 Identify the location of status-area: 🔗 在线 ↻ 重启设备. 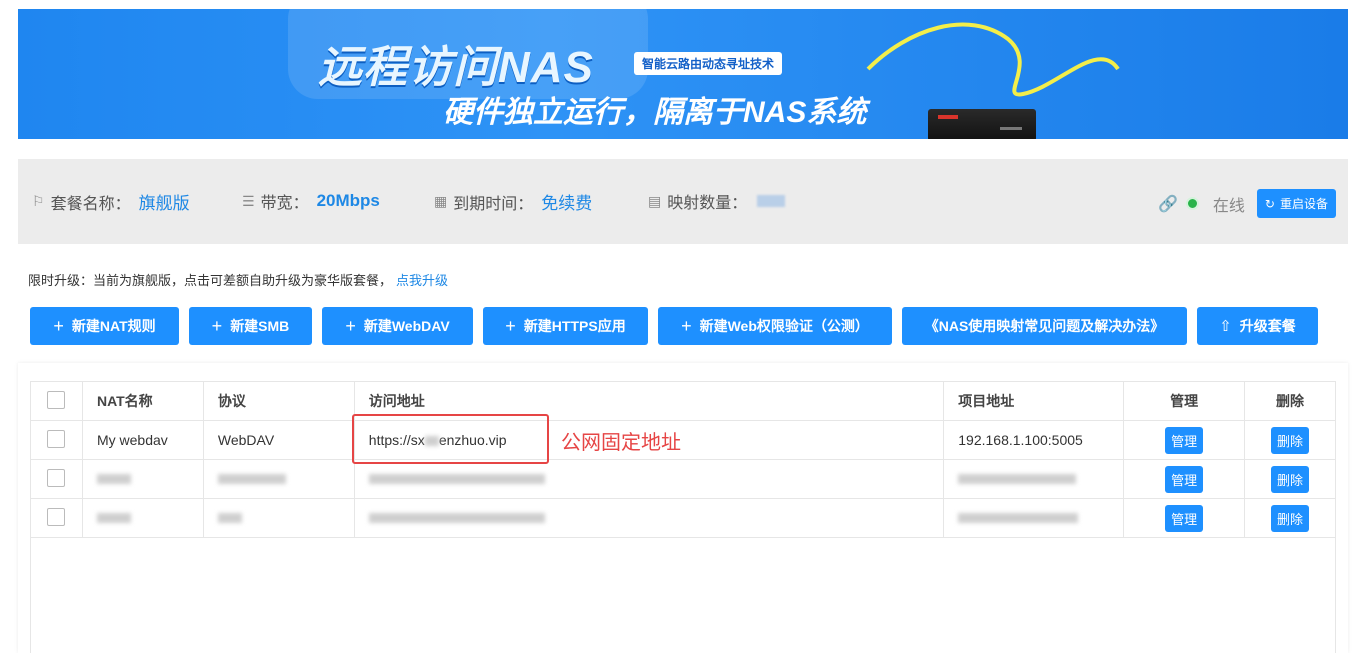
(1247, 203).